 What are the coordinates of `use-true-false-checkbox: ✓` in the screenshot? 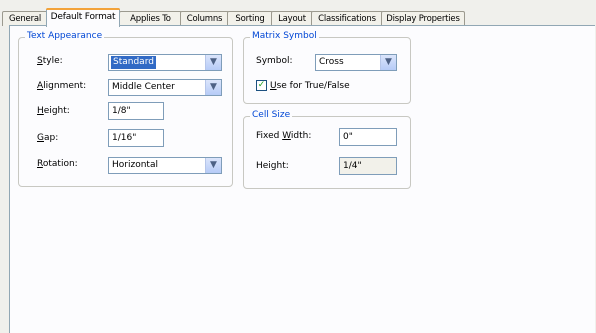 It's located at (261, 85).